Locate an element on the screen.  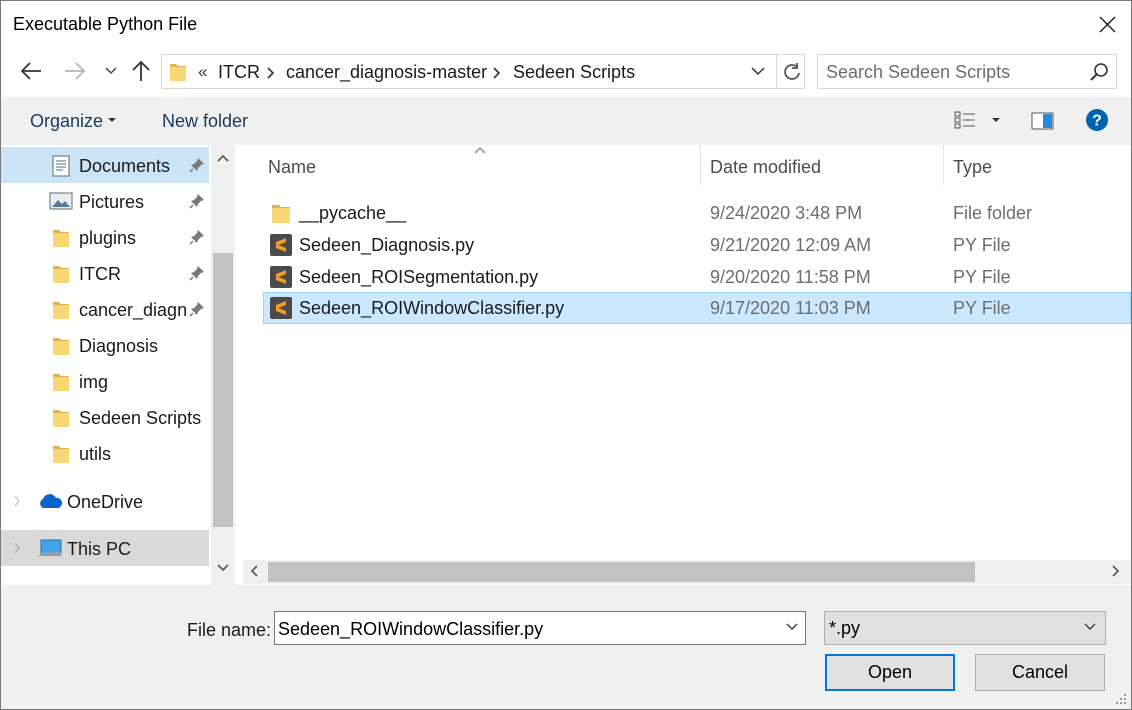
nav-item-label: OneDrive is located at coordinates (105, 502).